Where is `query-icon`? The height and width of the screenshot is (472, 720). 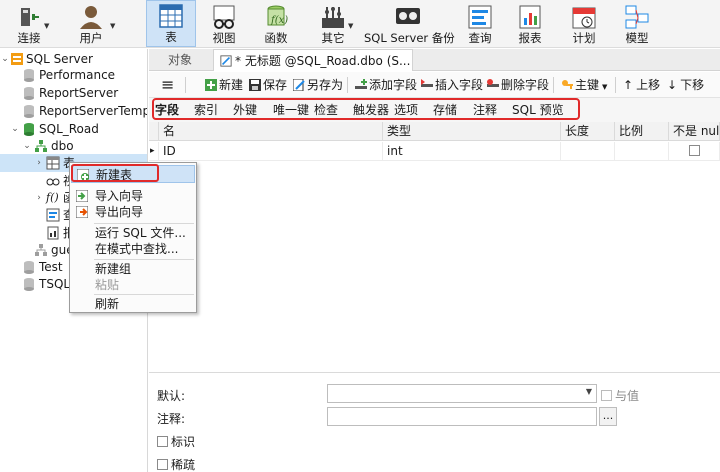
query-icon is located at coordinates (53, 215).